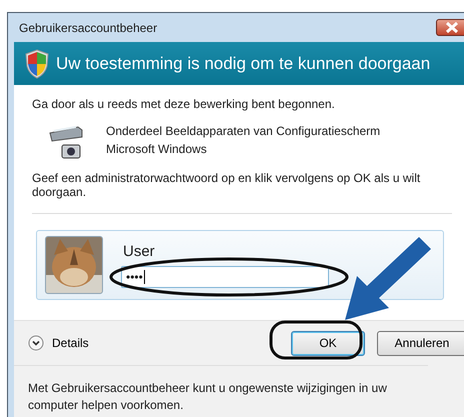 This screenshot has width=464, height=417. I want to click on cancel-button: Annuleren, so click(420, 343).